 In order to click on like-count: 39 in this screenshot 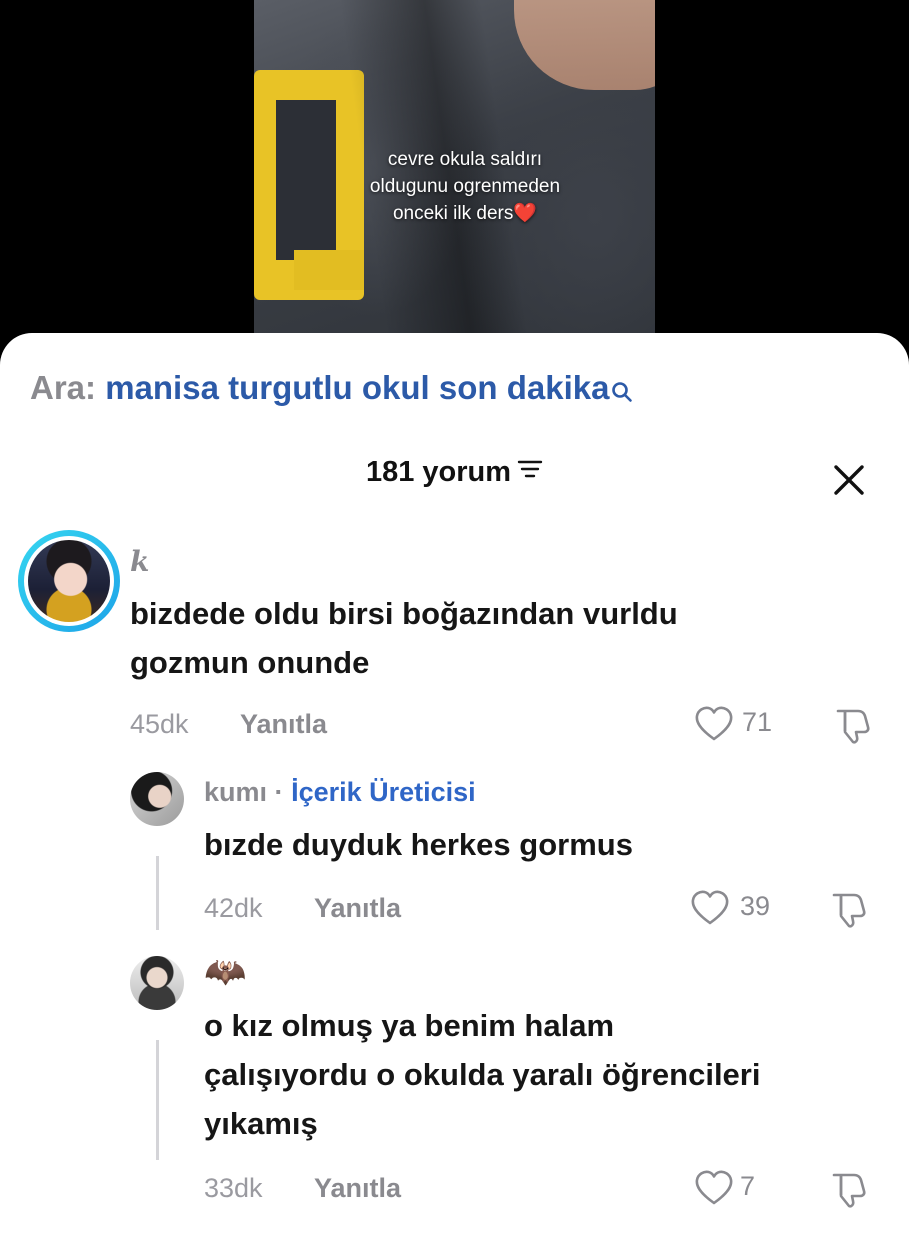, I will do `click(755, 906)`.